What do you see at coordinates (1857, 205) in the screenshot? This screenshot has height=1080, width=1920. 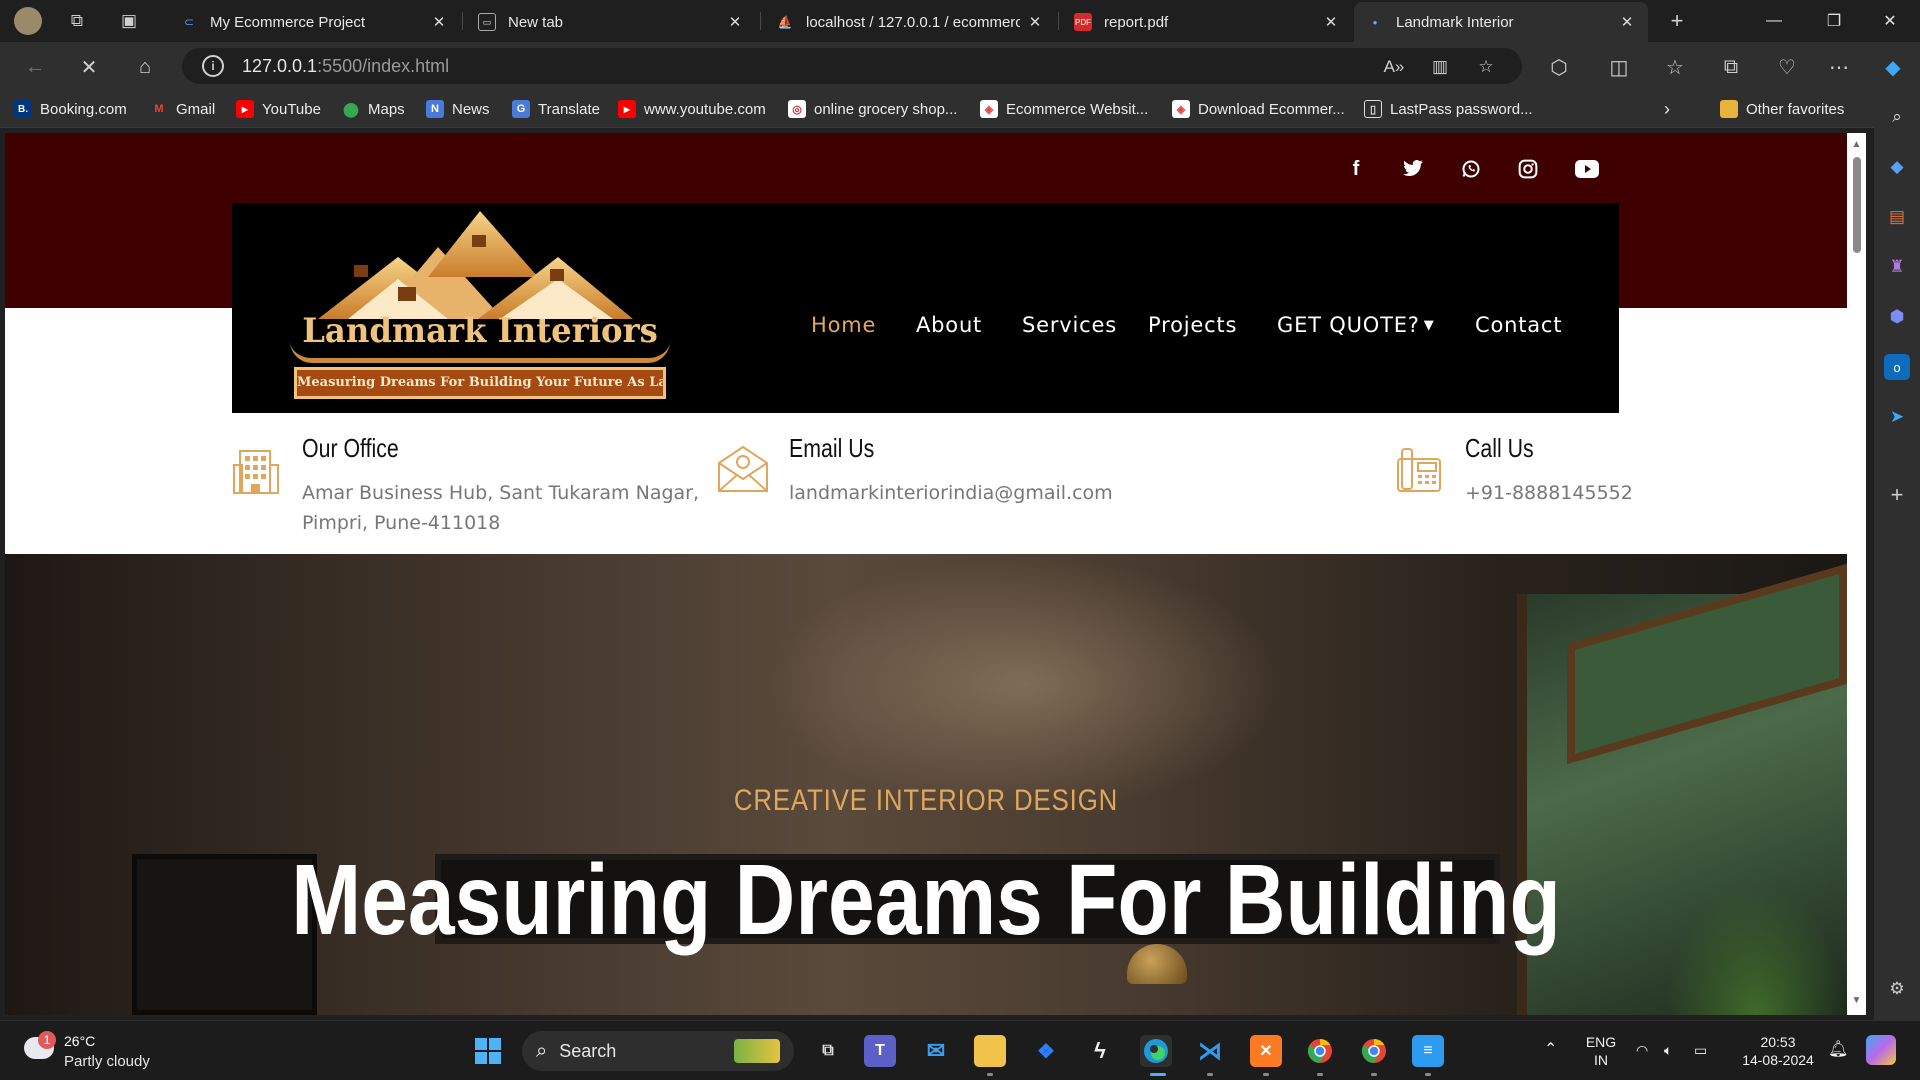 I see `scrollbar-thumb` at bounding box center [1857, 205].